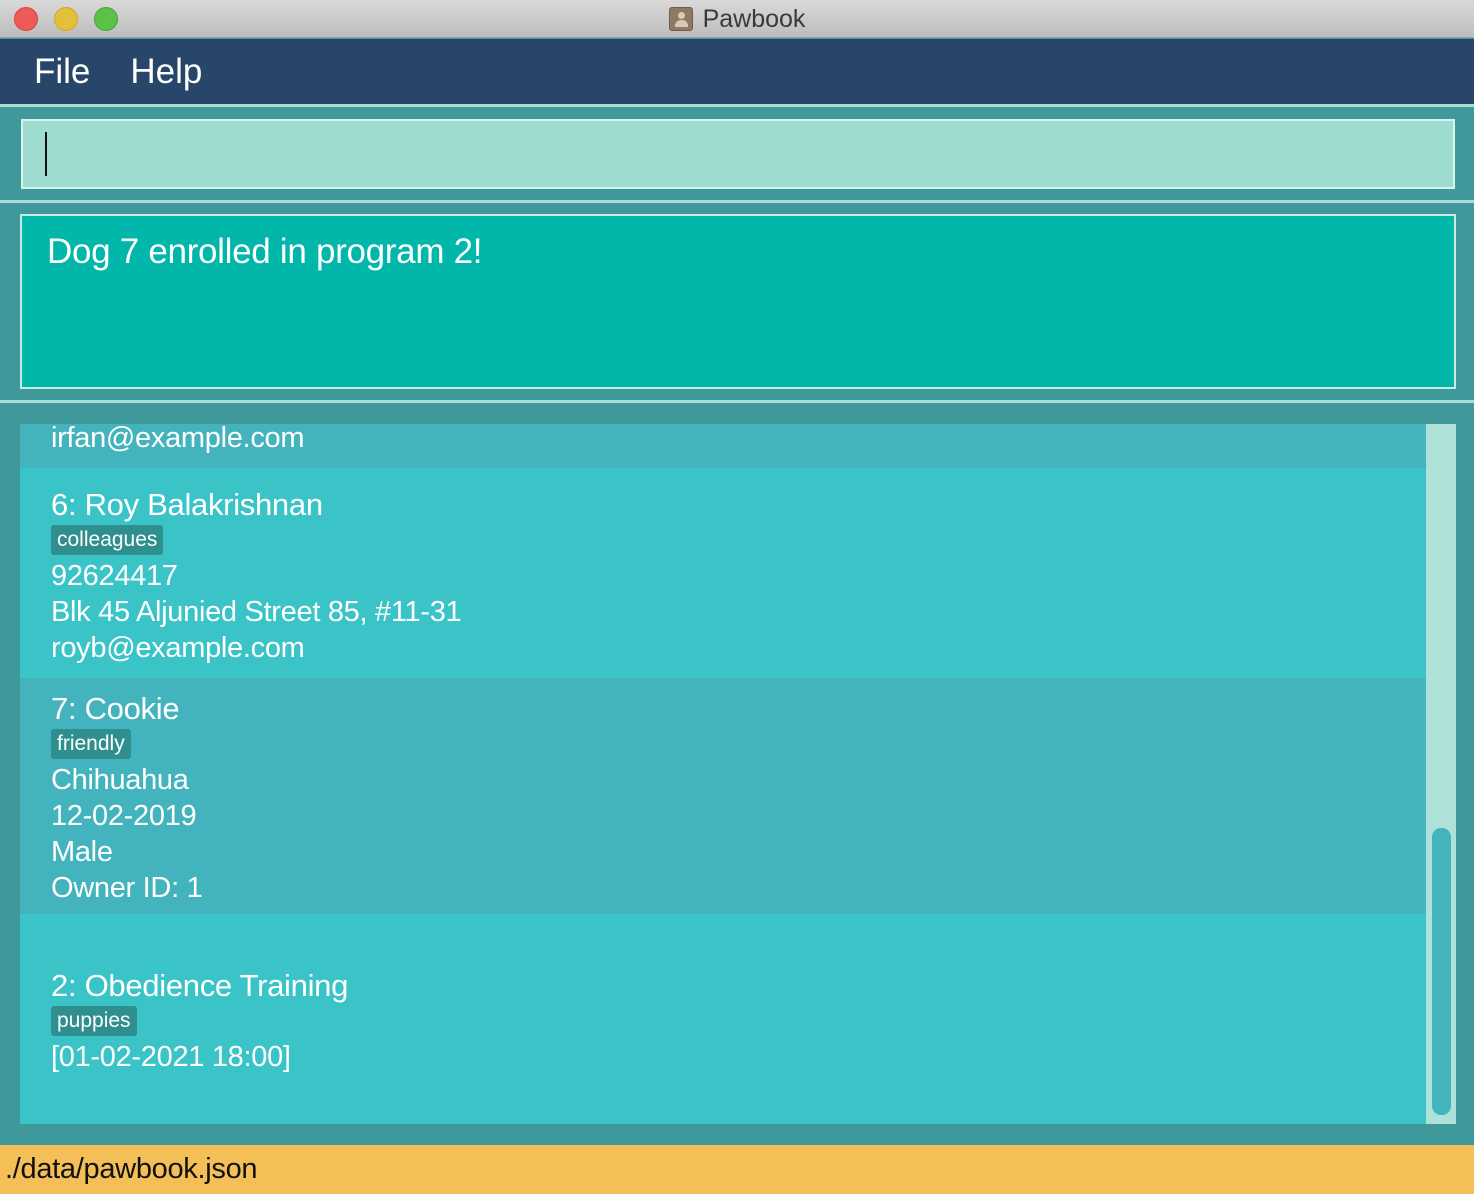 Image resolution: width=1474 pixels, height=1194 pixels. Describe the element at coordinates (738, 709) in the screenshot. I see `card-title: 7: Cookie` at that location.